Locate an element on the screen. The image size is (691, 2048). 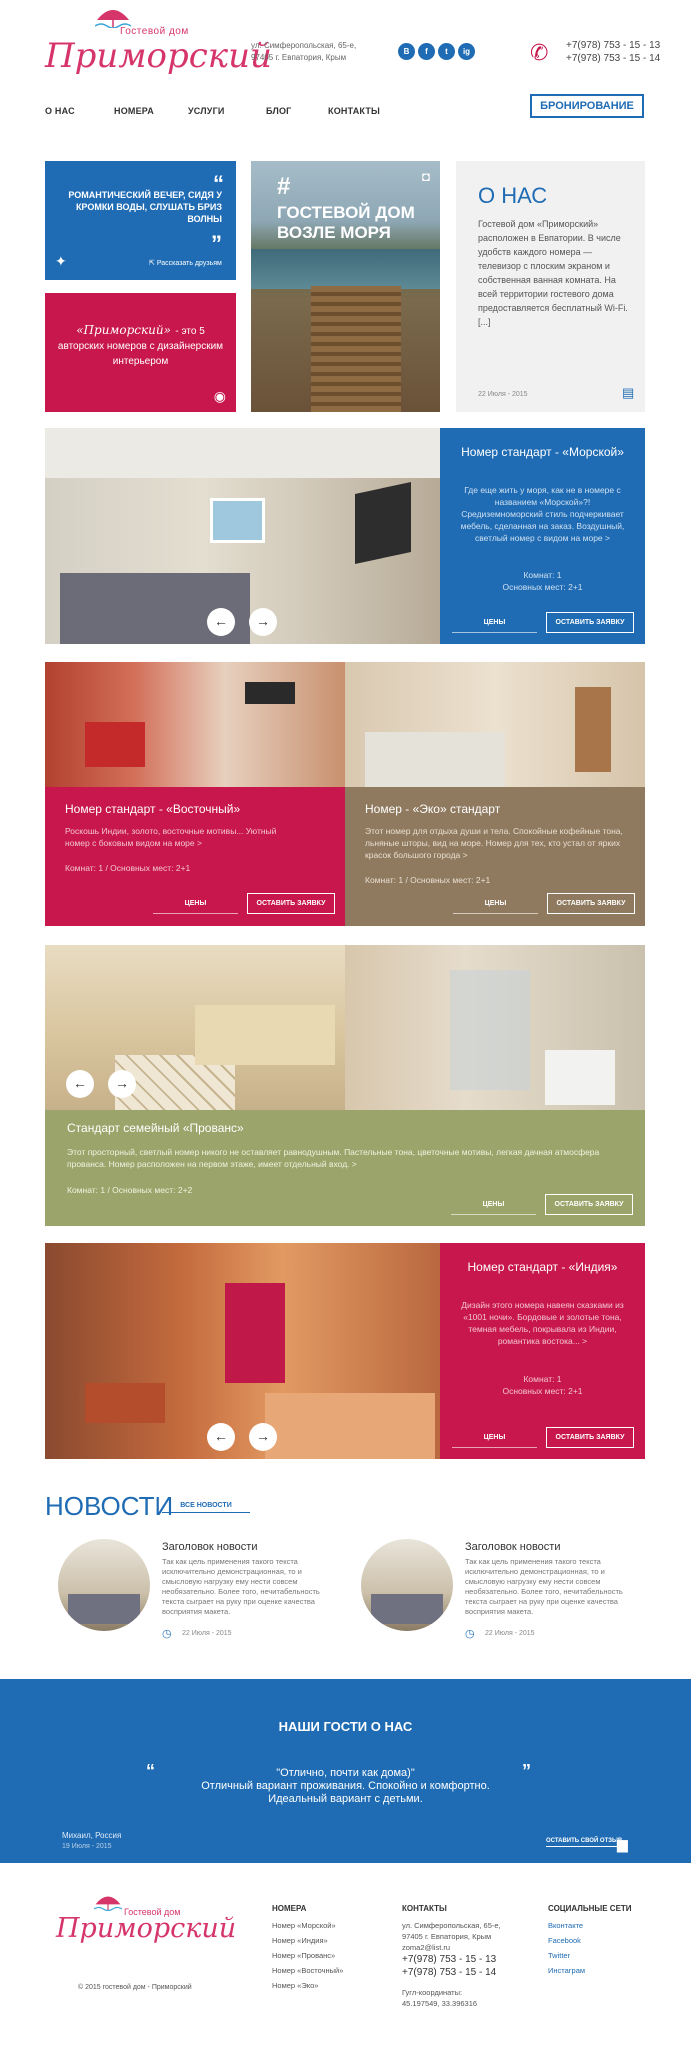
footer-room-link: Номер «Восточный» is located at coordinates (307, 1970).